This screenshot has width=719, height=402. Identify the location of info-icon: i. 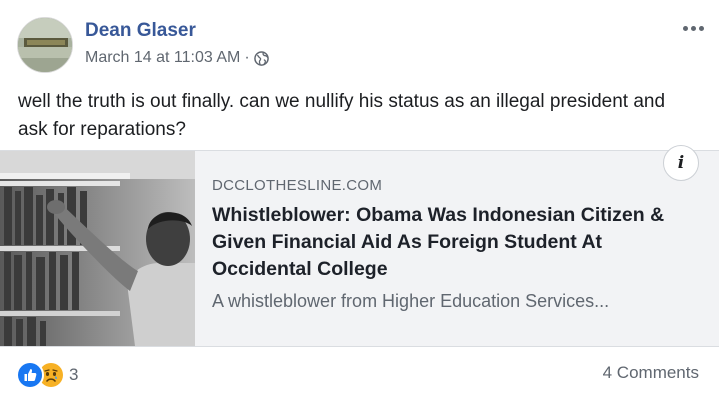
(681, 163).